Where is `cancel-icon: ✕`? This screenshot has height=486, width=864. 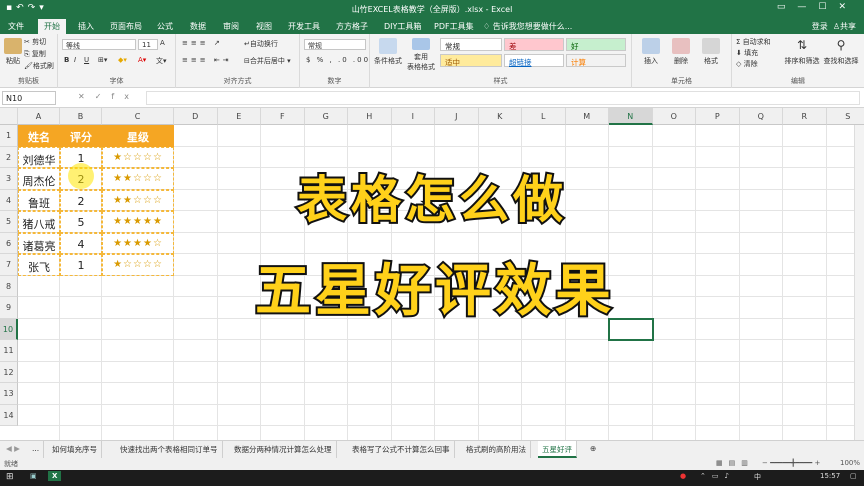 cancel-icon: ✕ is located at coordinates (86, 96).